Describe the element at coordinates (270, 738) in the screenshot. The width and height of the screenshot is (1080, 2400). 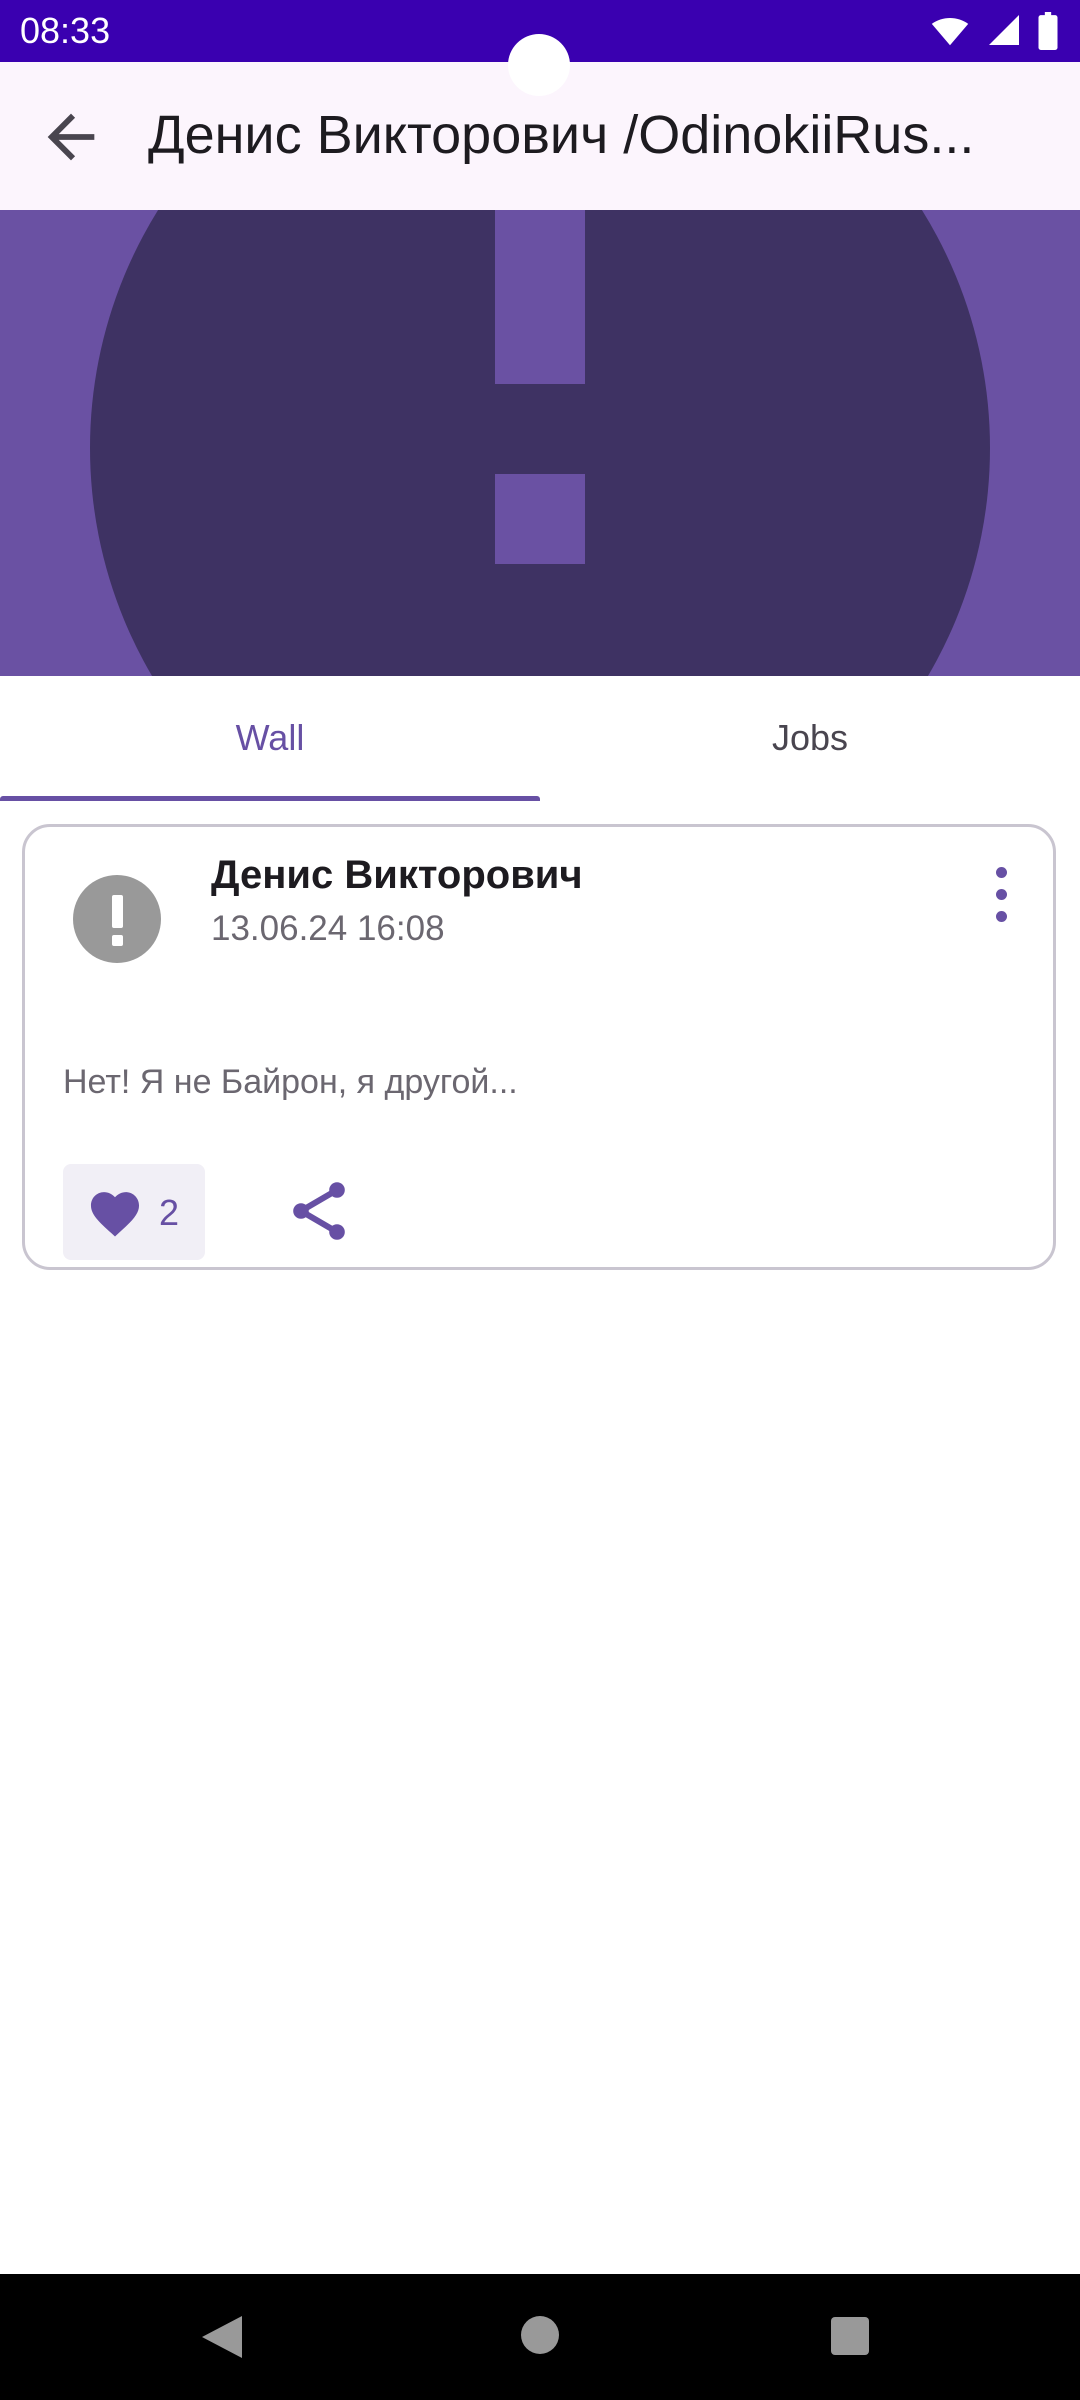
I see `tab-wall: Wall` at that location.